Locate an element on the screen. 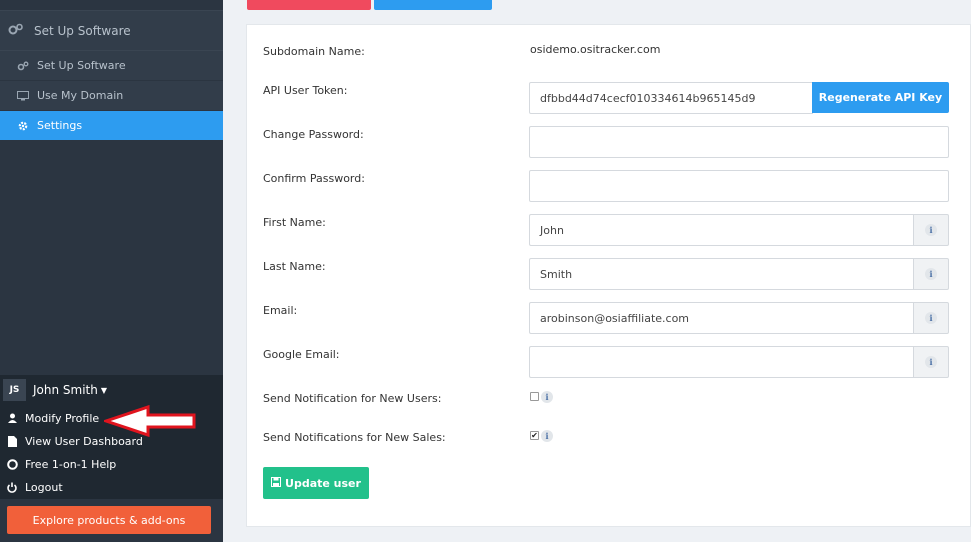 Image resolution: width=971 pixels, height=542 pixels. save-icon is located at coordinates (276, 483).